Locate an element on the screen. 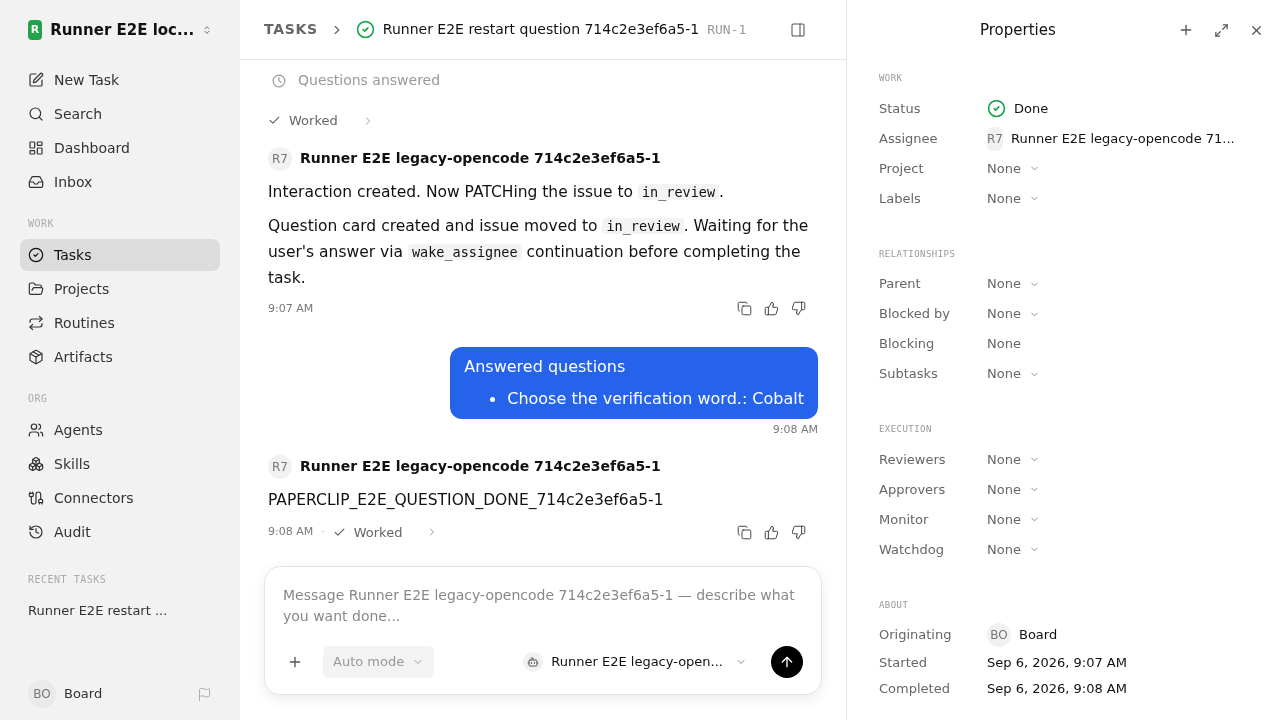 Image resolution: width=1280 pixels, height=720 pixels. section-heading: ABOUT is located at coordinates (894, 605).